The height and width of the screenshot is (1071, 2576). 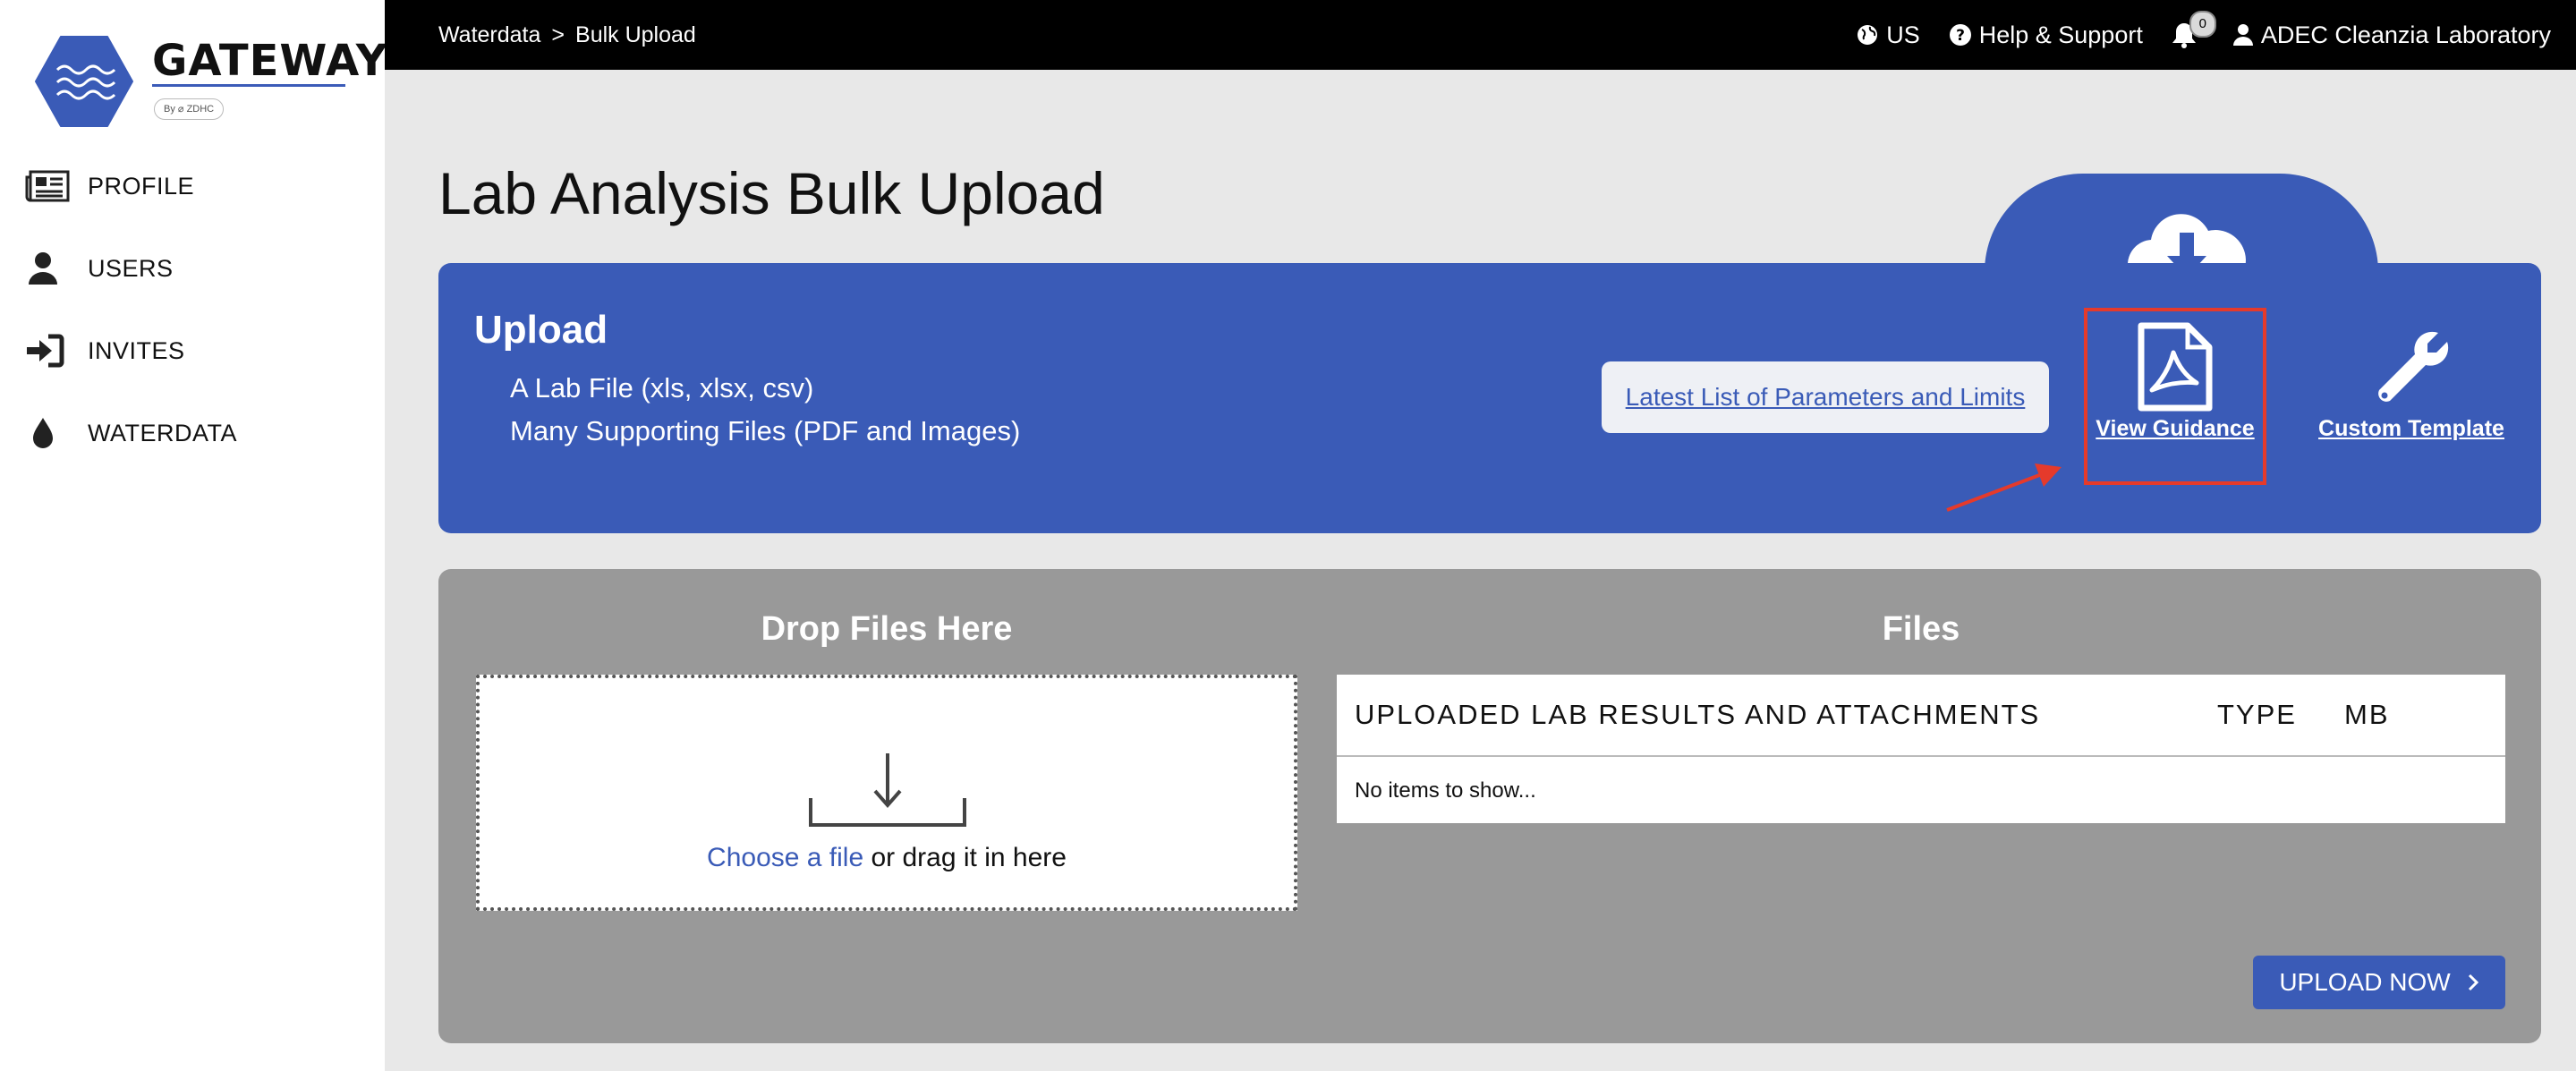 I want to click on breadcrumb-item-waterdata: Waterdata, so click(x=489, y=35).